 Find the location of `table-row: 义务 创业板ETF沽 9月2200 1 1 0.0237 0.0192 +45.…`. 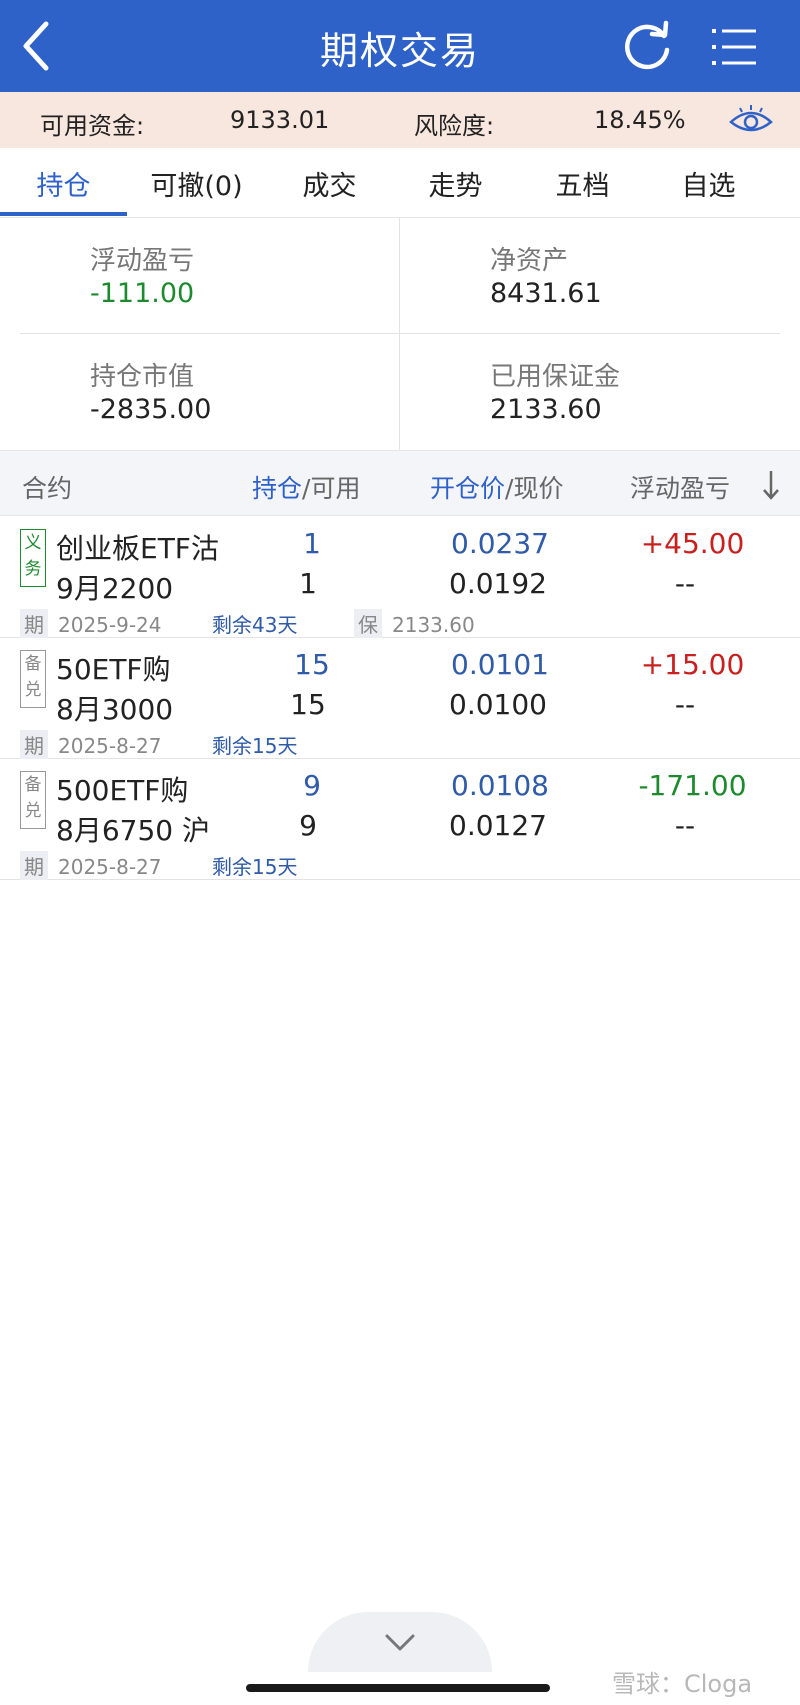

table-row: 义务 创业板ETF沽 9月2200 1 1 0.0237 0.0192 +45.… is located at coordinates (400, 577).